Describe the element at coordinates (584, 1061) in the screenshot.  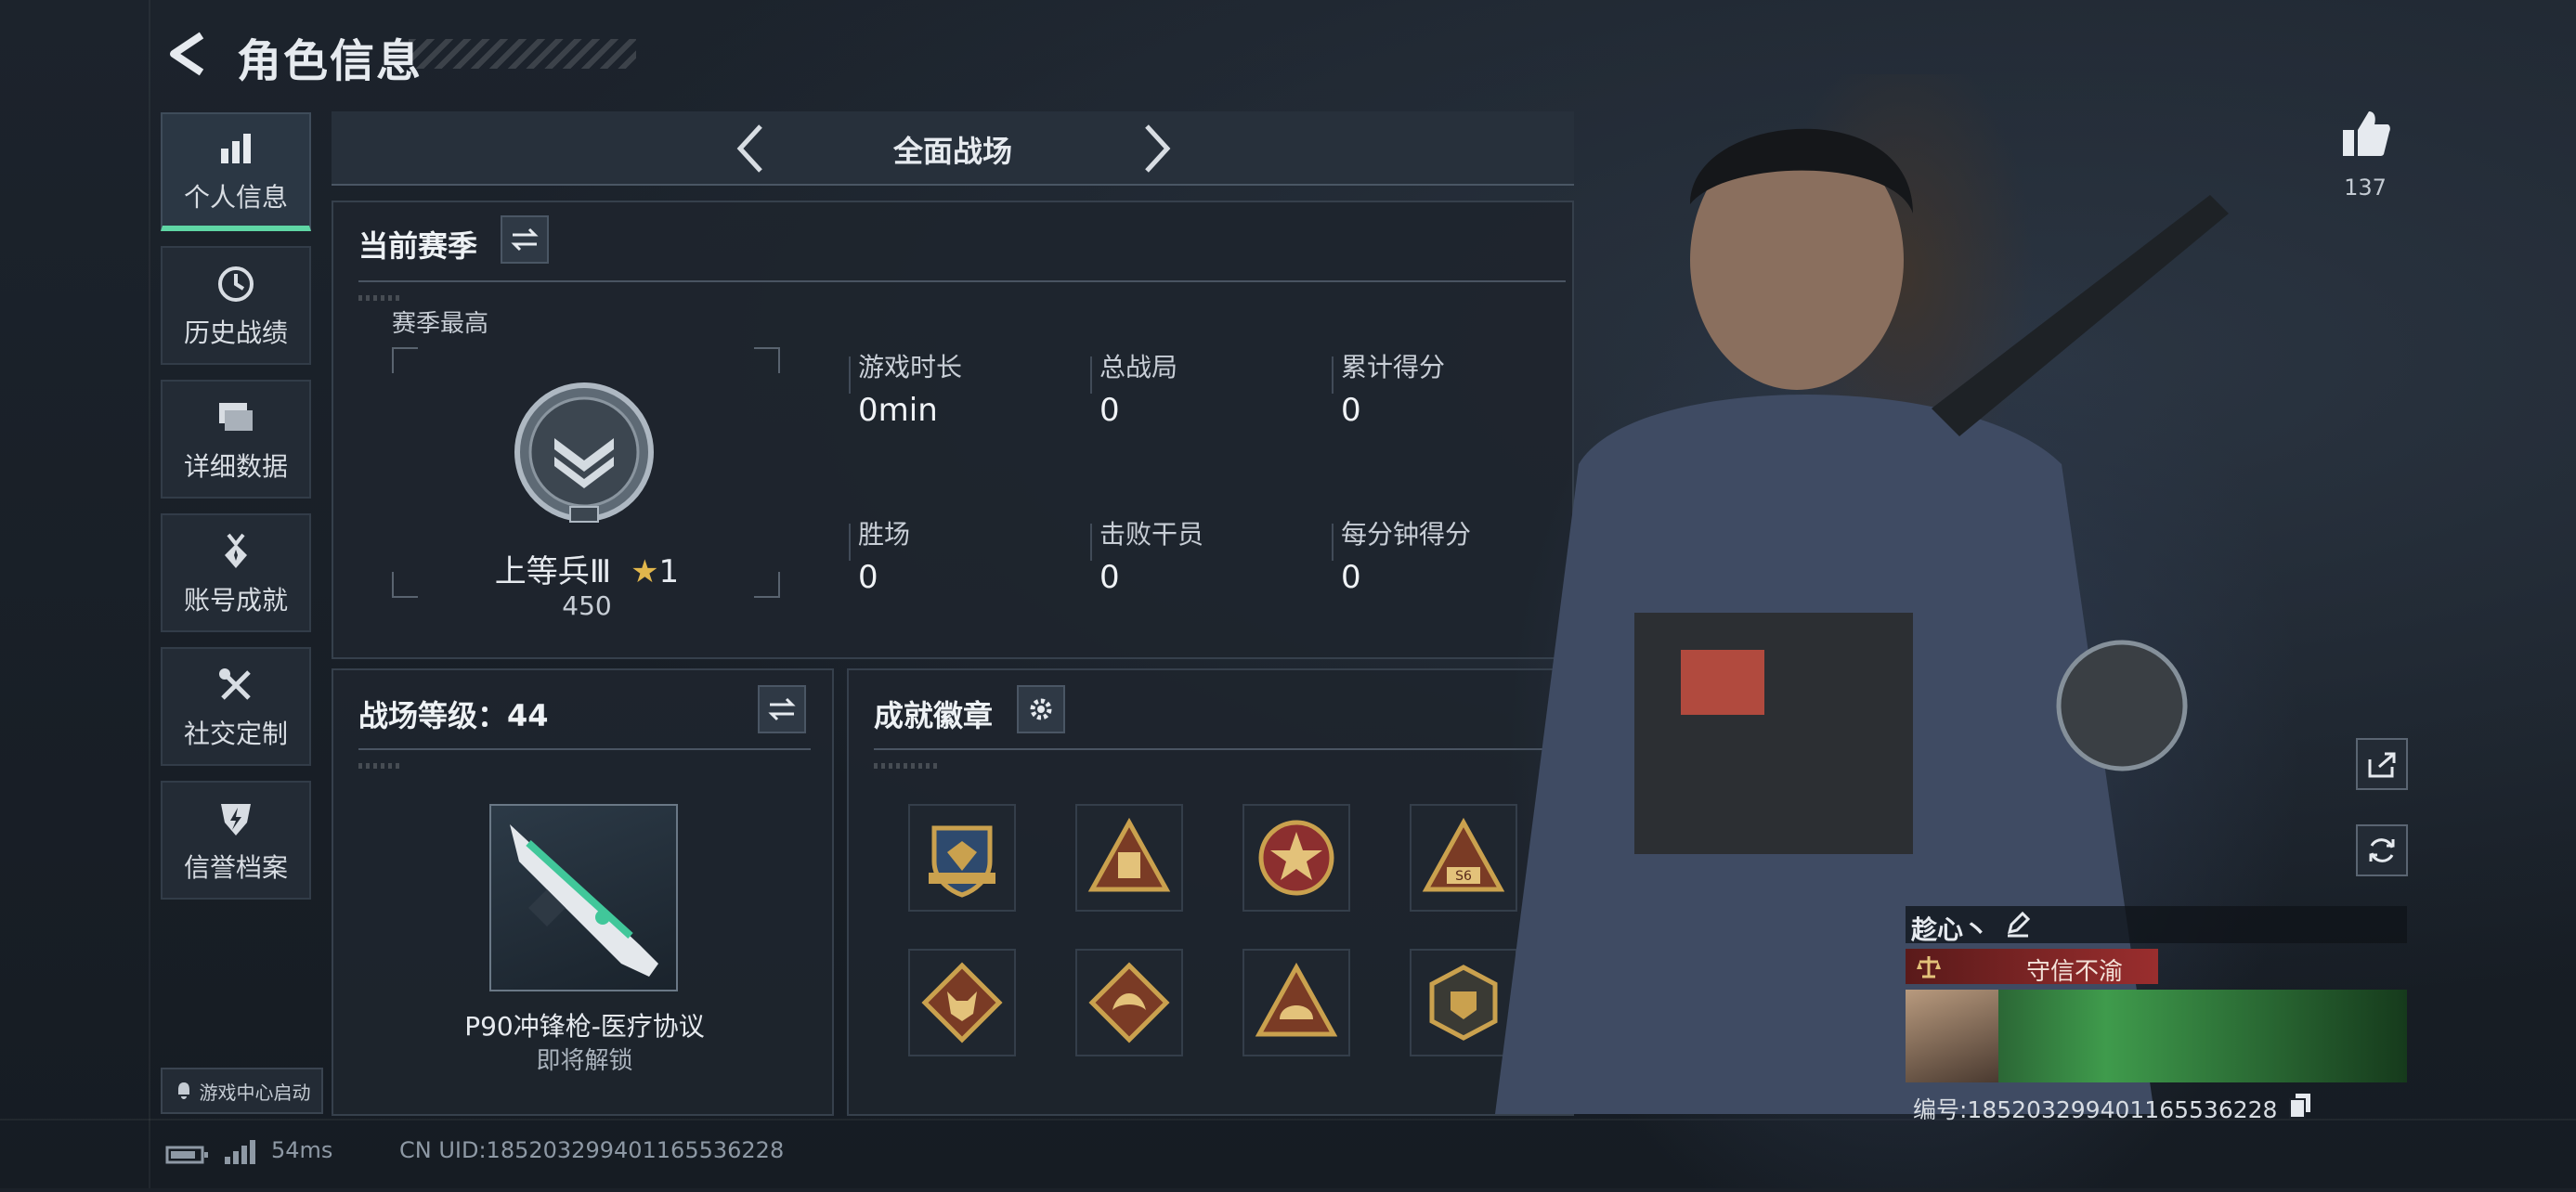
I see `weapon-status: 即将解锁` at that location.